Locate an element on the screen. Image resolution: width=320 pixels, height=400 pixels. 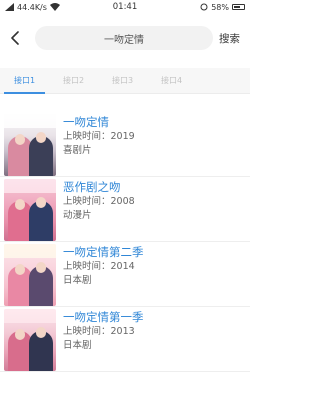
item-info: 恶作剧之吻 上映时间：2008 动漫片 is located at coordinates (99, 209).